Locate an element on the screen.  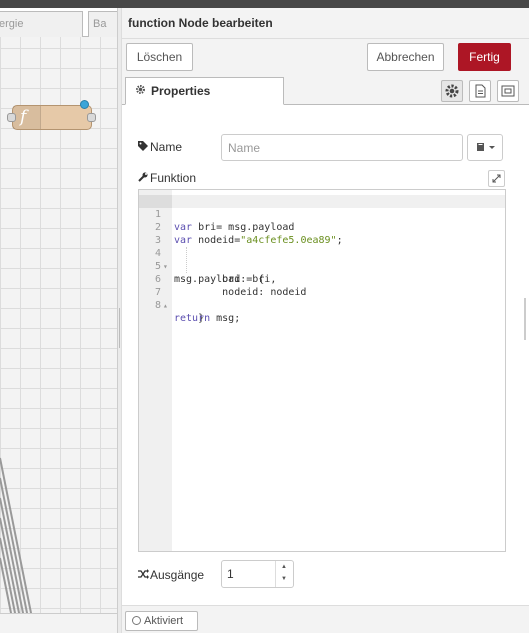
done-button: Fertig is located at coordinates (484, 57).